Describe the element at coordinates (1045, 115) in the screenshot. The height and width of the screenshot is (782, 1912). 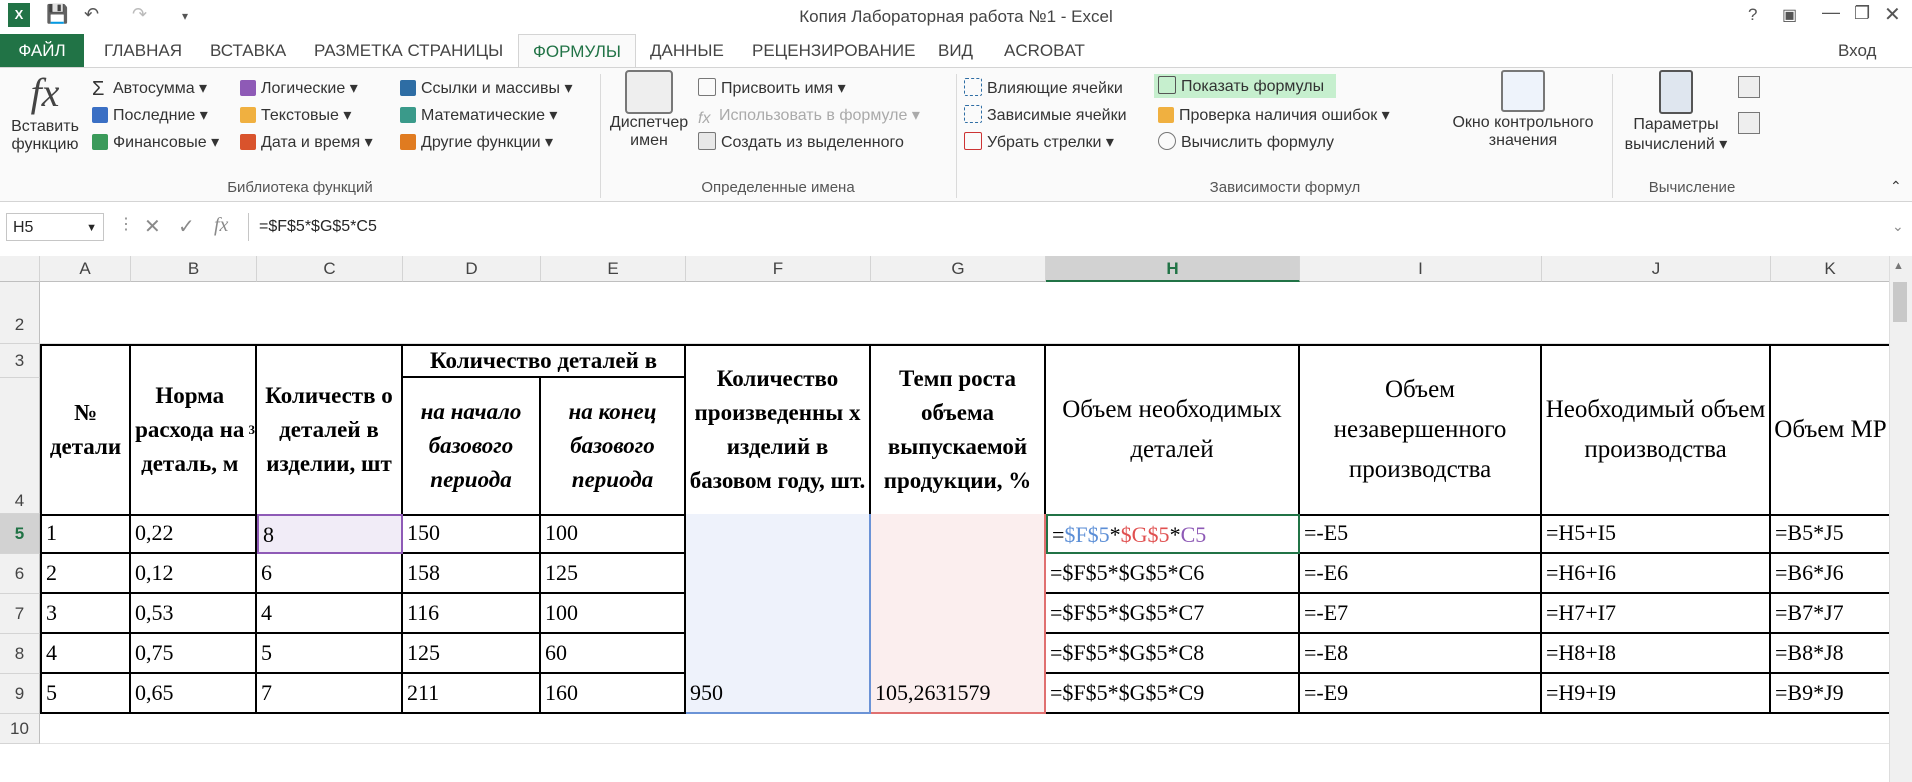
I see `trace-dependents-button: Зависимые ячейки` at that location.